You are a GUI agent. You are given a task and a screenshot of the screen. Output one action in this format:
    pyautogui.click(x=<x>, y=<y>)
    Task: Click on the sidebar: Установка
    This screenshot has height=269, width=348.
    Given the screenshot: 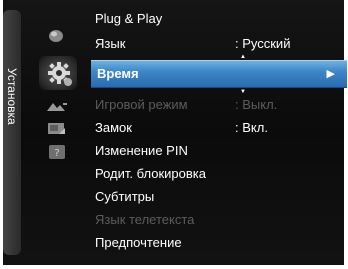 What is the action you would take?
    pyautogui.click(x=12, y=132)
    